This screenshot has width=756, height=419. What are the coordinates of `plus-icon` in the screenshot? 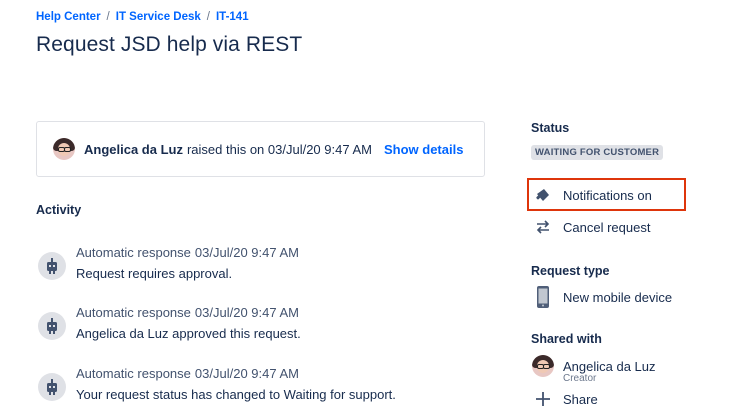 It's located at (543, 399).